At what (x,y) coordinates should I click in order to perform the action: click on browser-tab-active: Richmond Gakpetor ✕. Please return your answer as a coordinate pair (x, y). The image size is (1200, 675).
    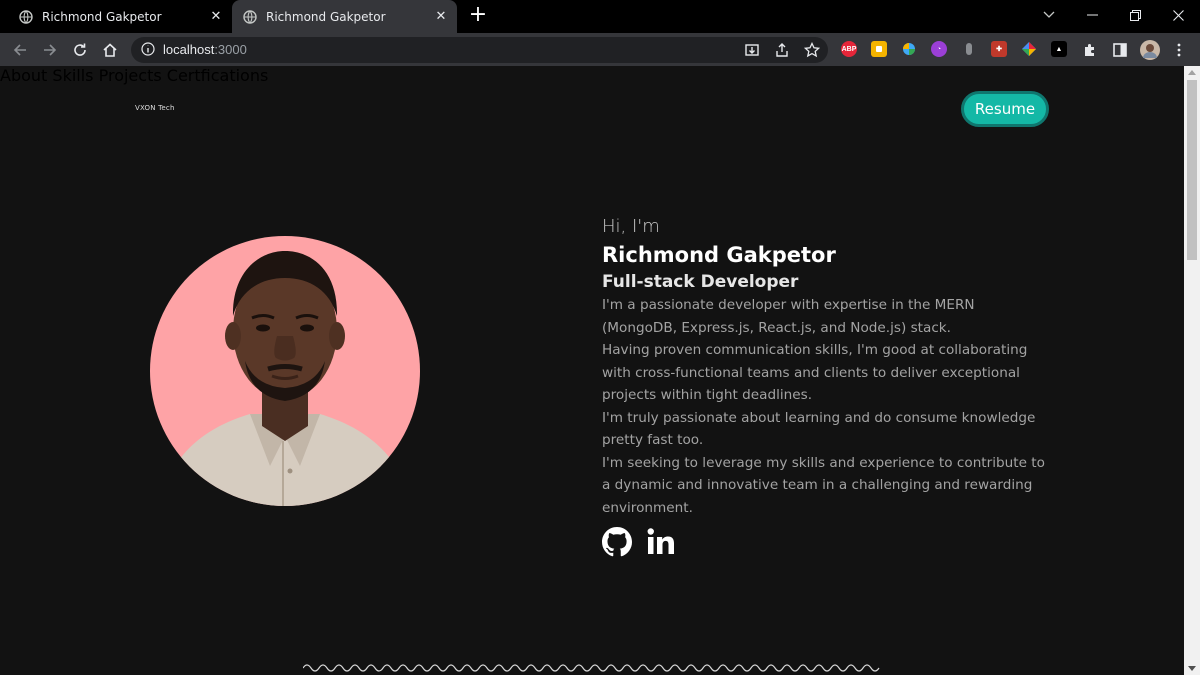
    Looking at the image, I should click on (344, 16).